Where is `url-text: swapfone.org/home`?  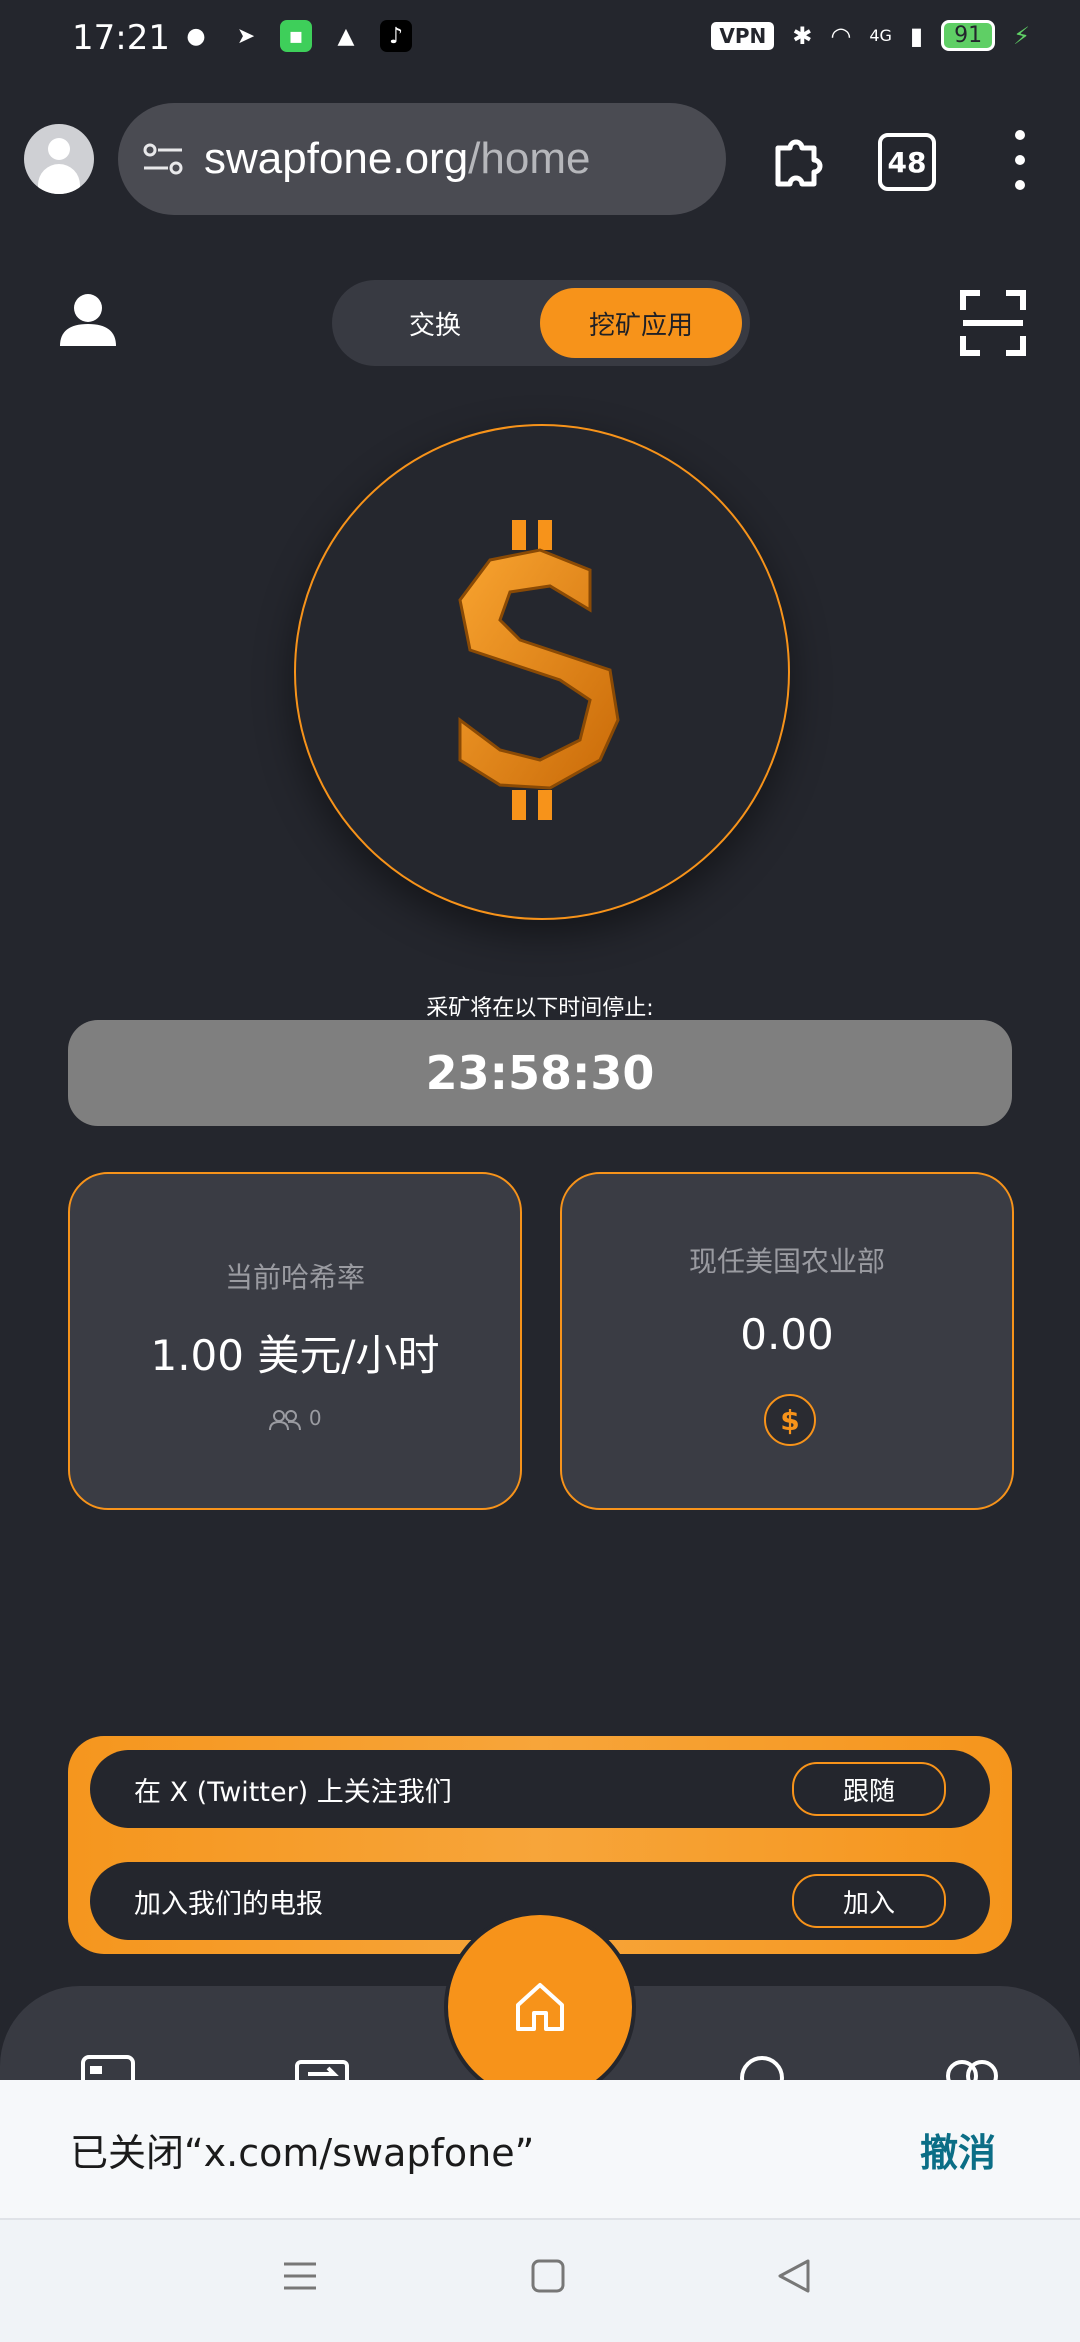
url-text: swapfone.org/home is located at coordinates (397, 159).